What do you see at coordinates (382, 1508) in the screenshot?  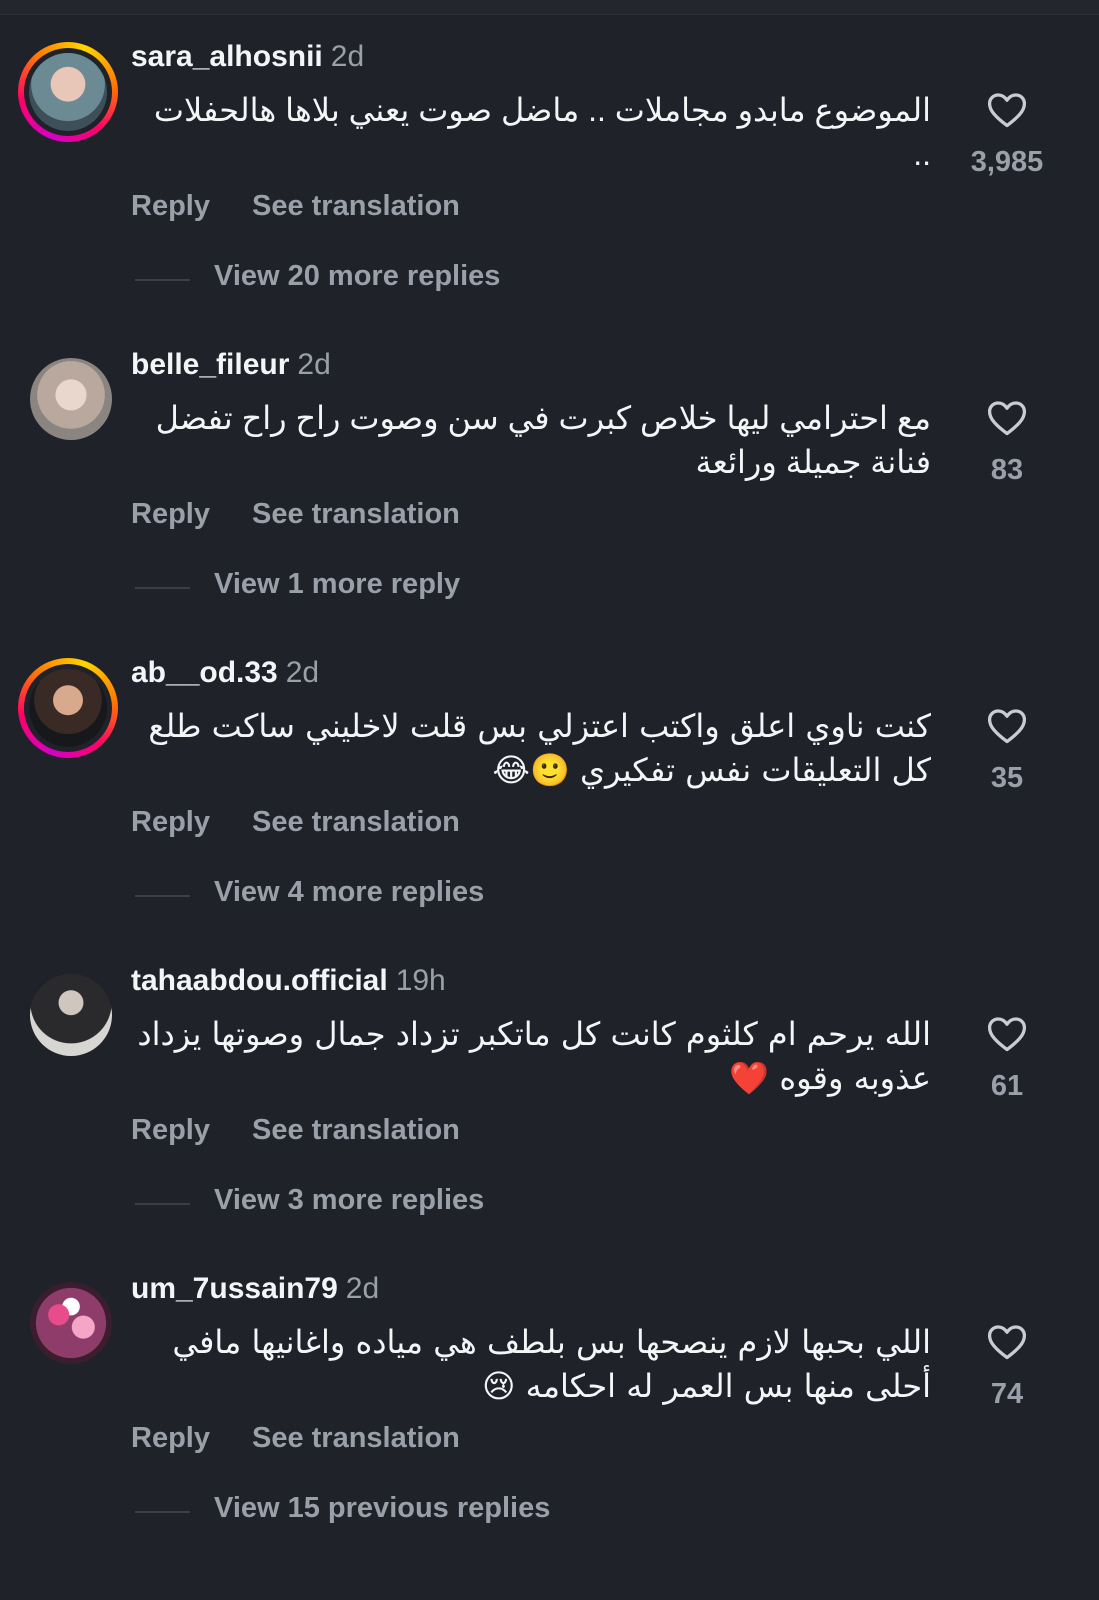 I see `view-replies-button: View 15 previous replies` at bounding box center [382, 1508].